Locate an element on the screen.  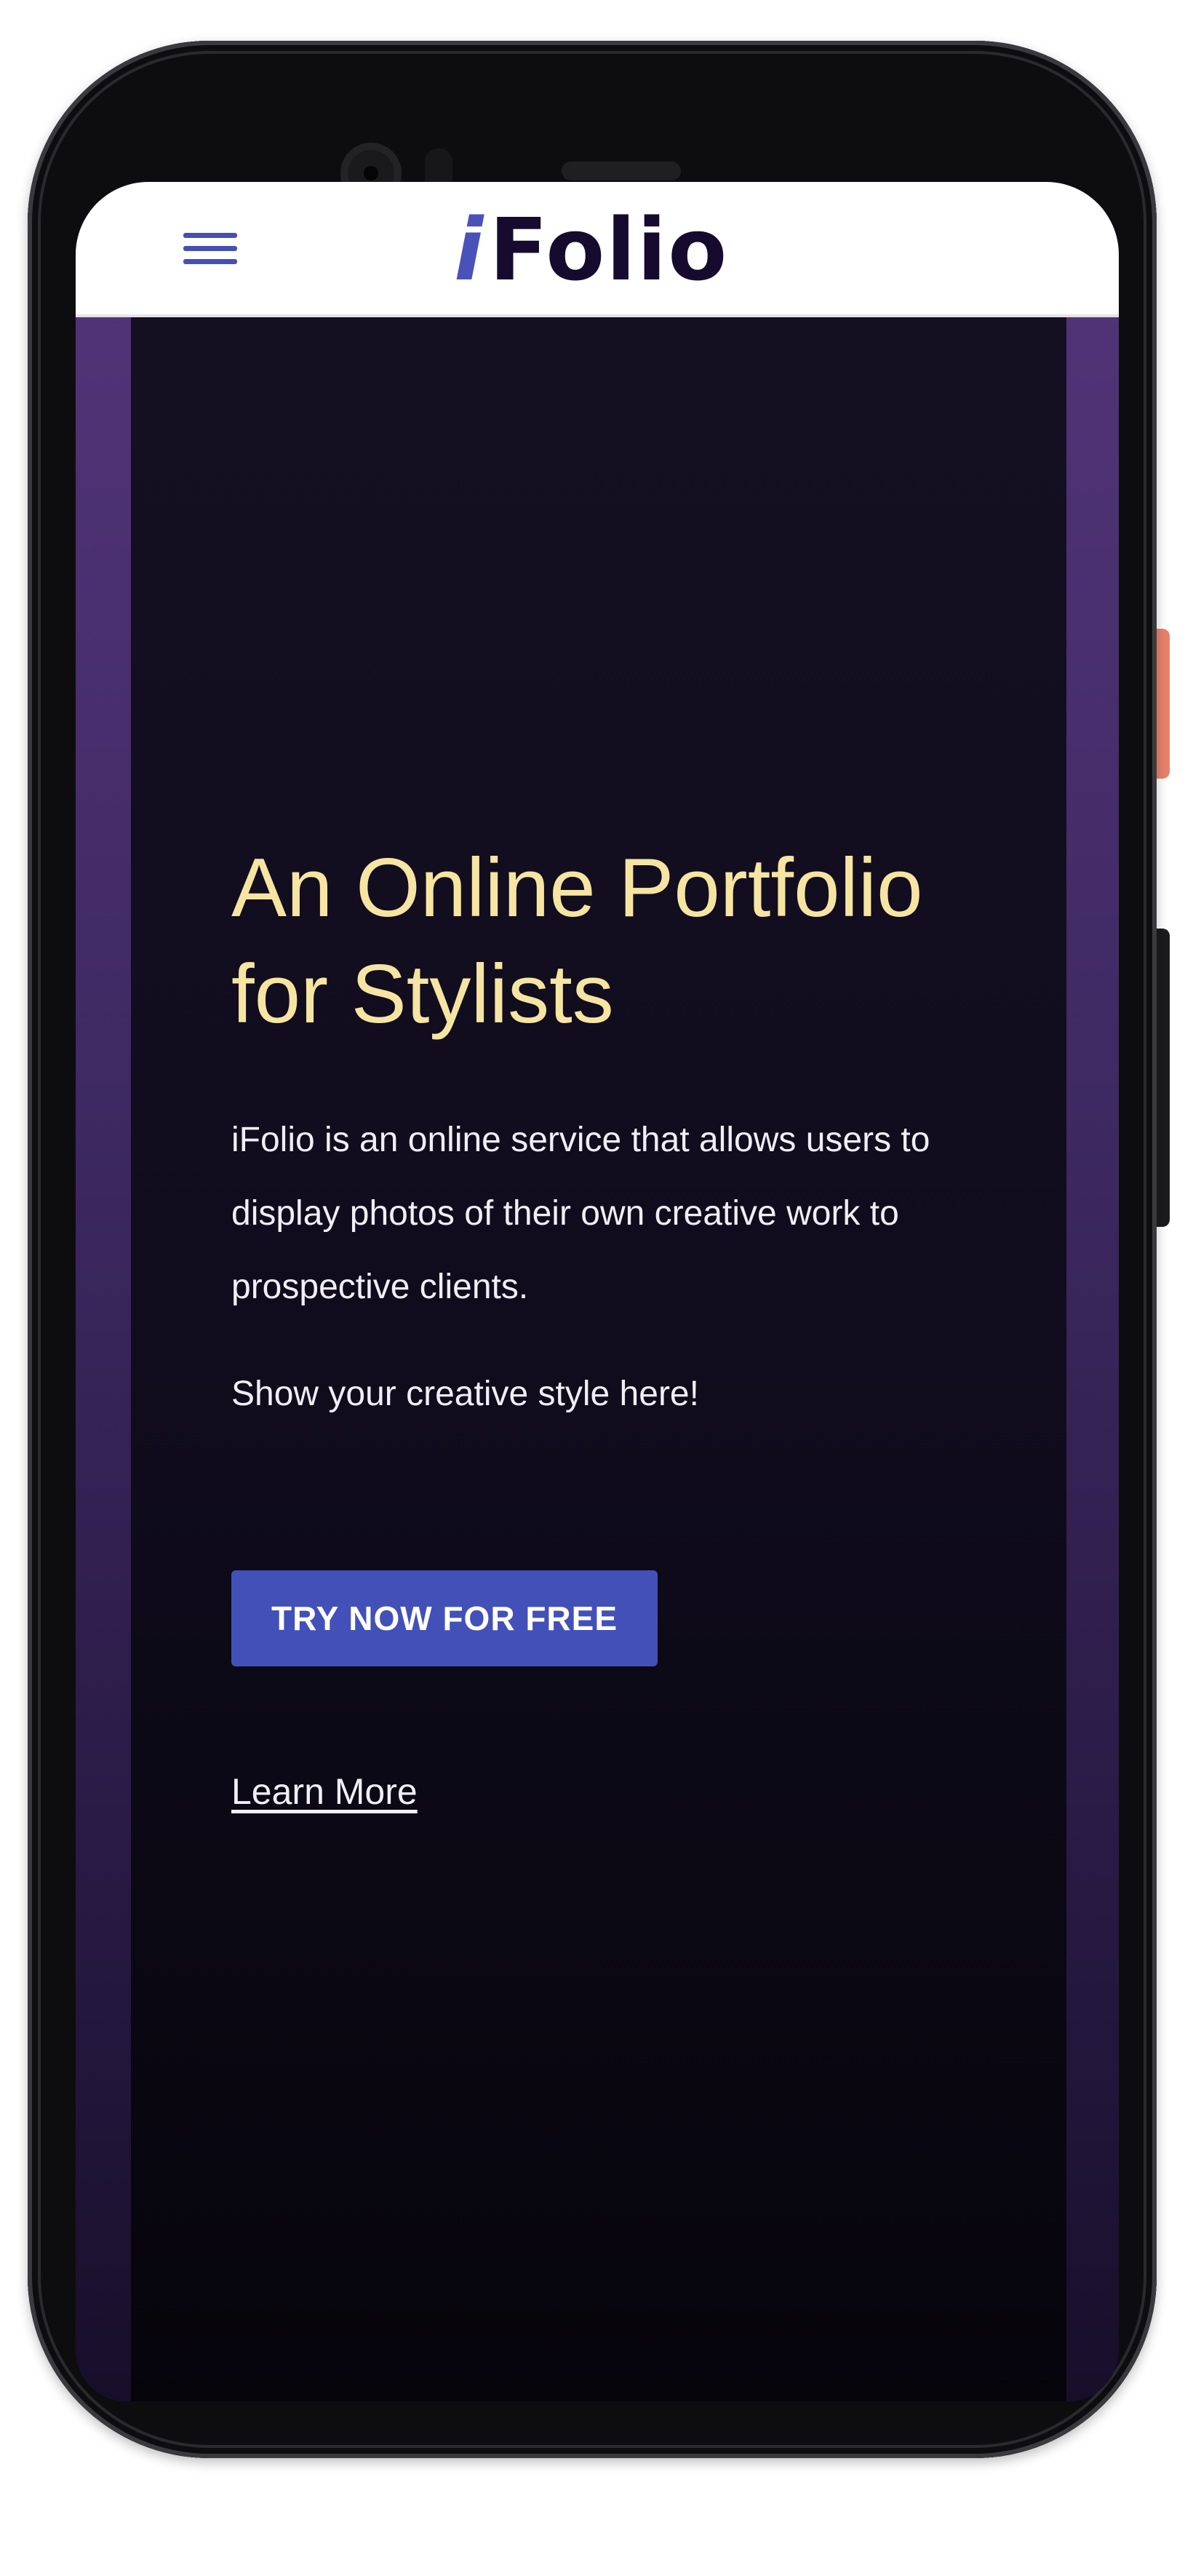
hero-title: An Online Portfolio for Stylists is located at coordinates (577, 941).